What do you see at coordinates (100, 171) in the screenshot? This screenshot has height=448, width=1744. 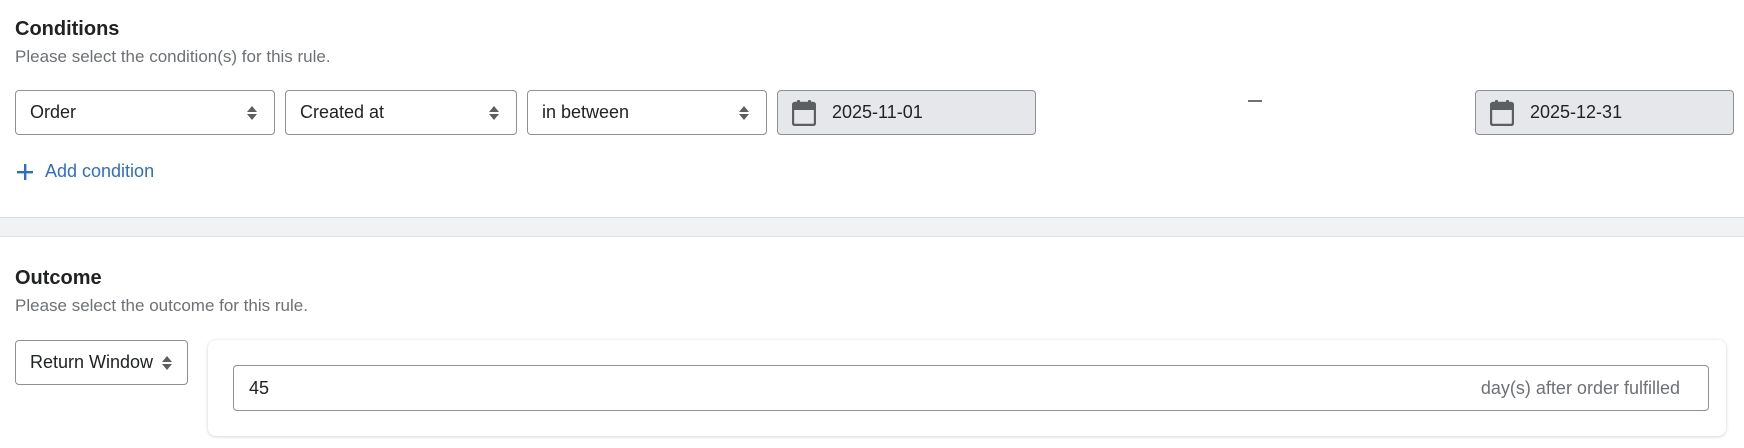 I see `add-condition-label: Add condition` at bounding box center [100, 171].